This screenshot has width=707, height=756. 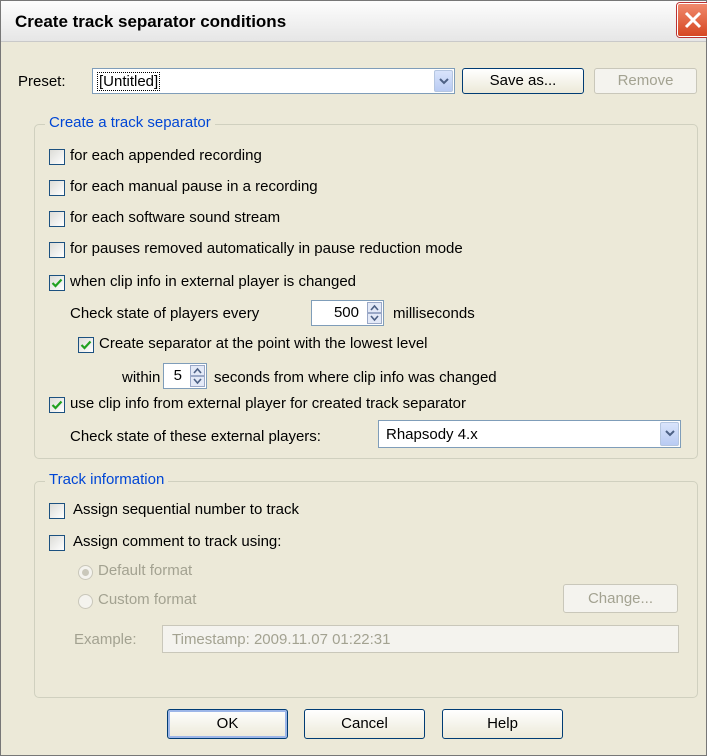 I want to click on appended-recording-checkbox, so click(x=57, y=157).